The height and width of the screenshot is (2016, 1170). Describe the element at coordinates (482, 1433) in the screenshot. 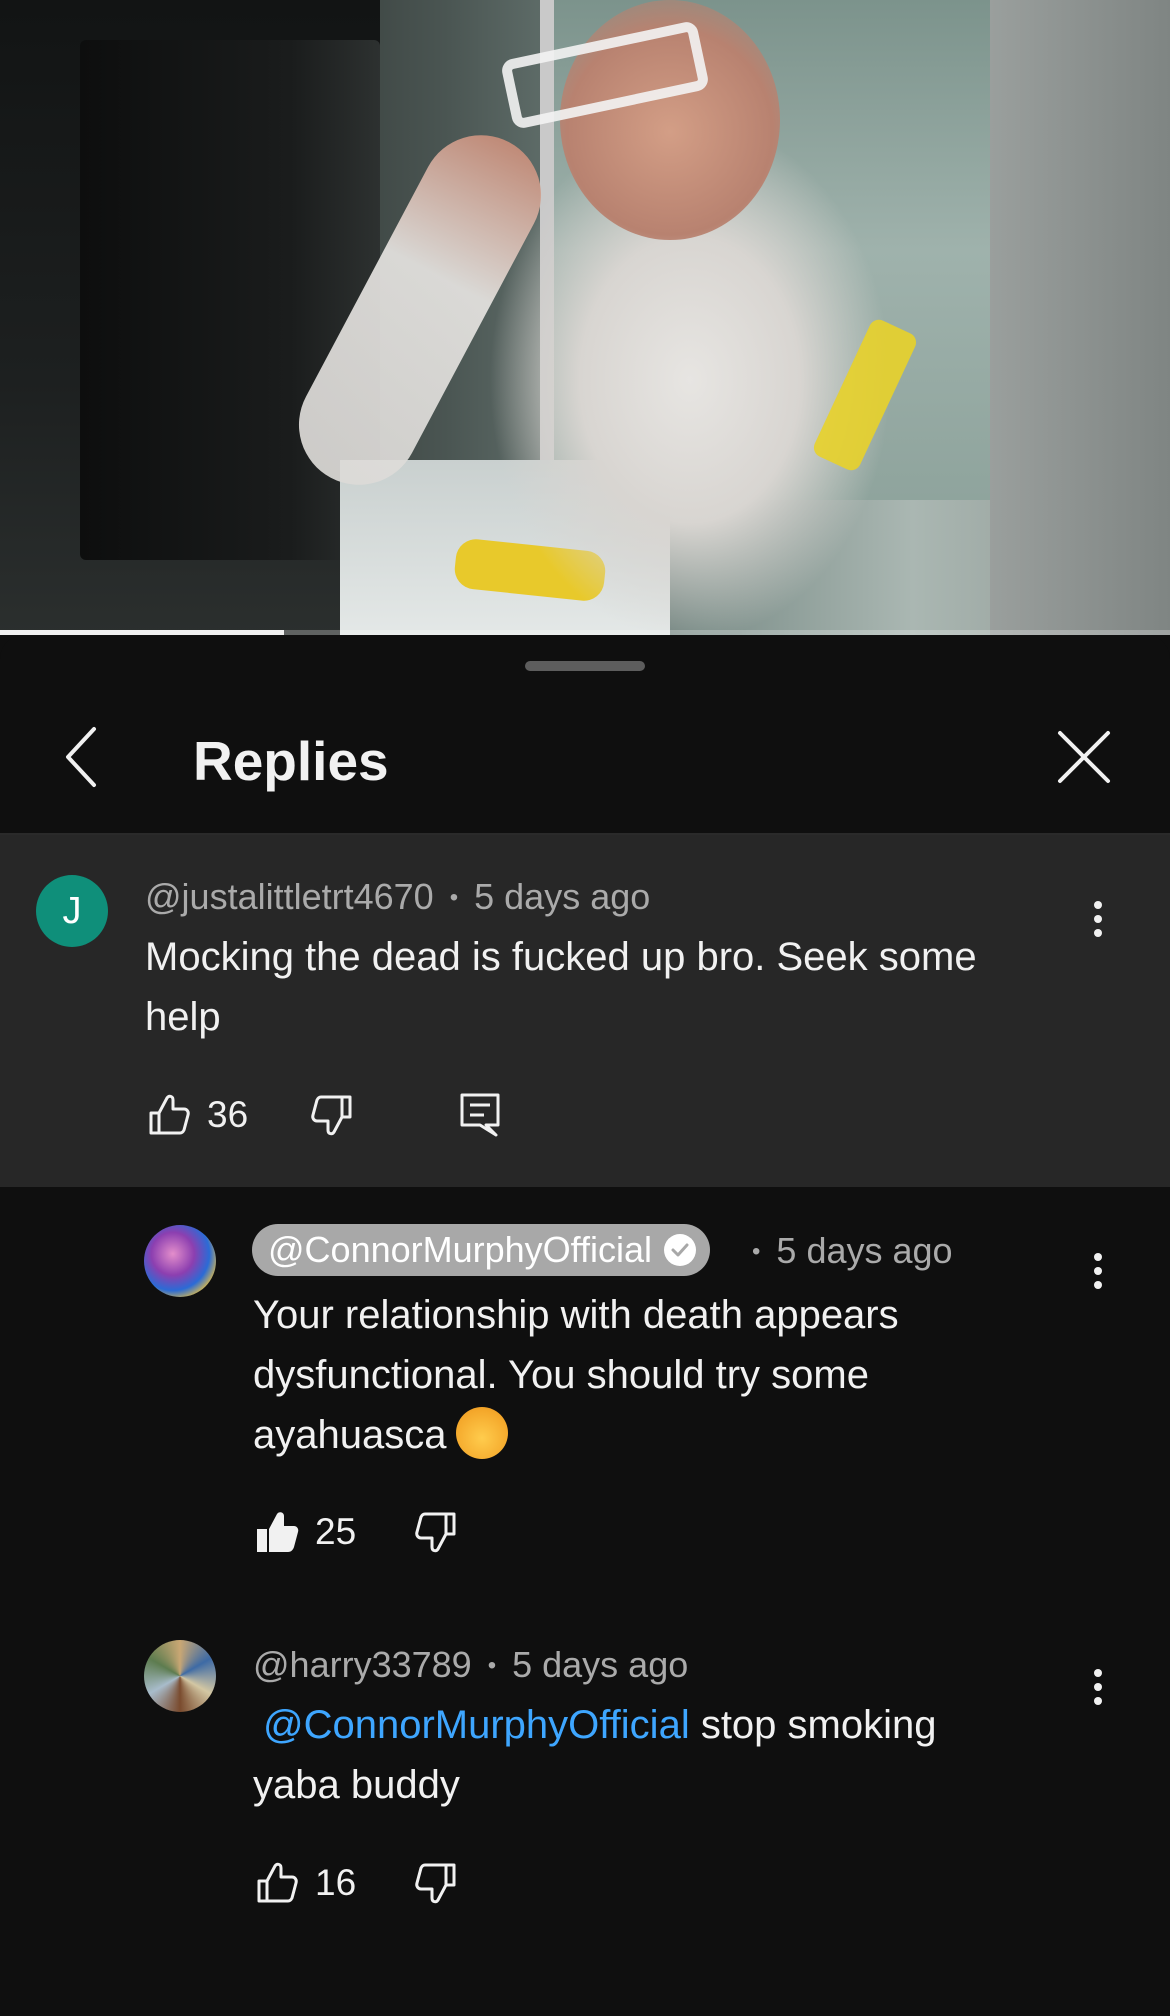

I see `exploding-head-emoji` at that location.